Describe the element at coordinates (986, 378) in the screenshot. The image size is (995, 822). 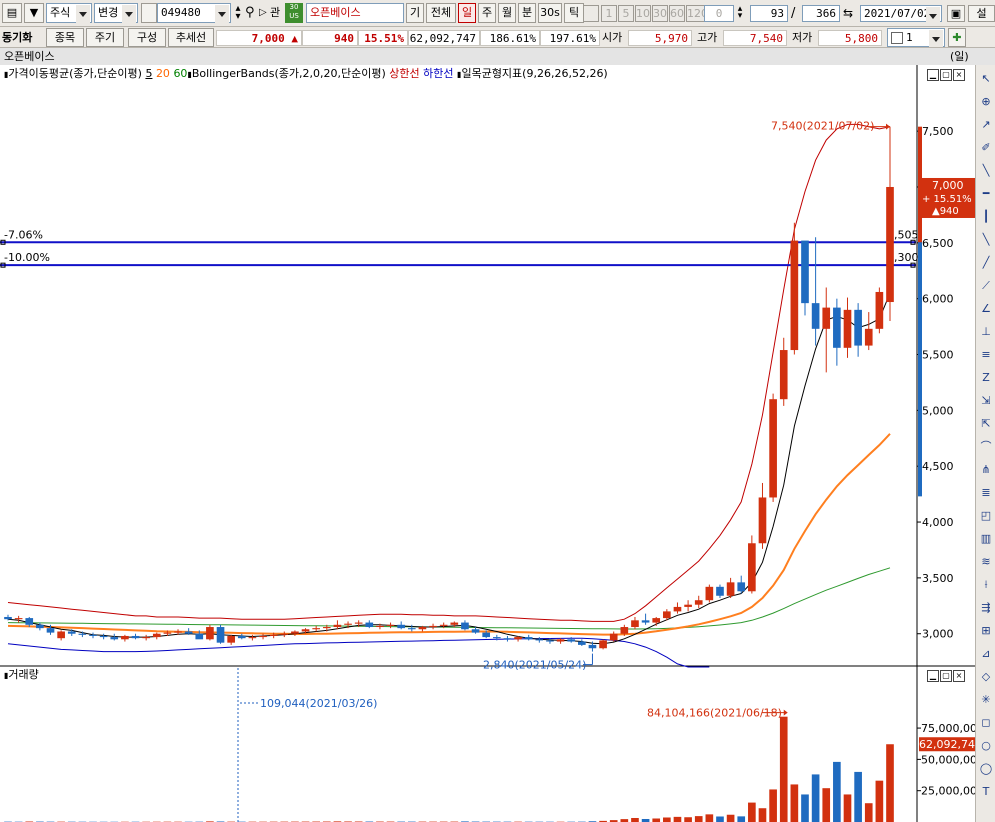
I see `zigzag-tool-icon: Ζ` at that location.